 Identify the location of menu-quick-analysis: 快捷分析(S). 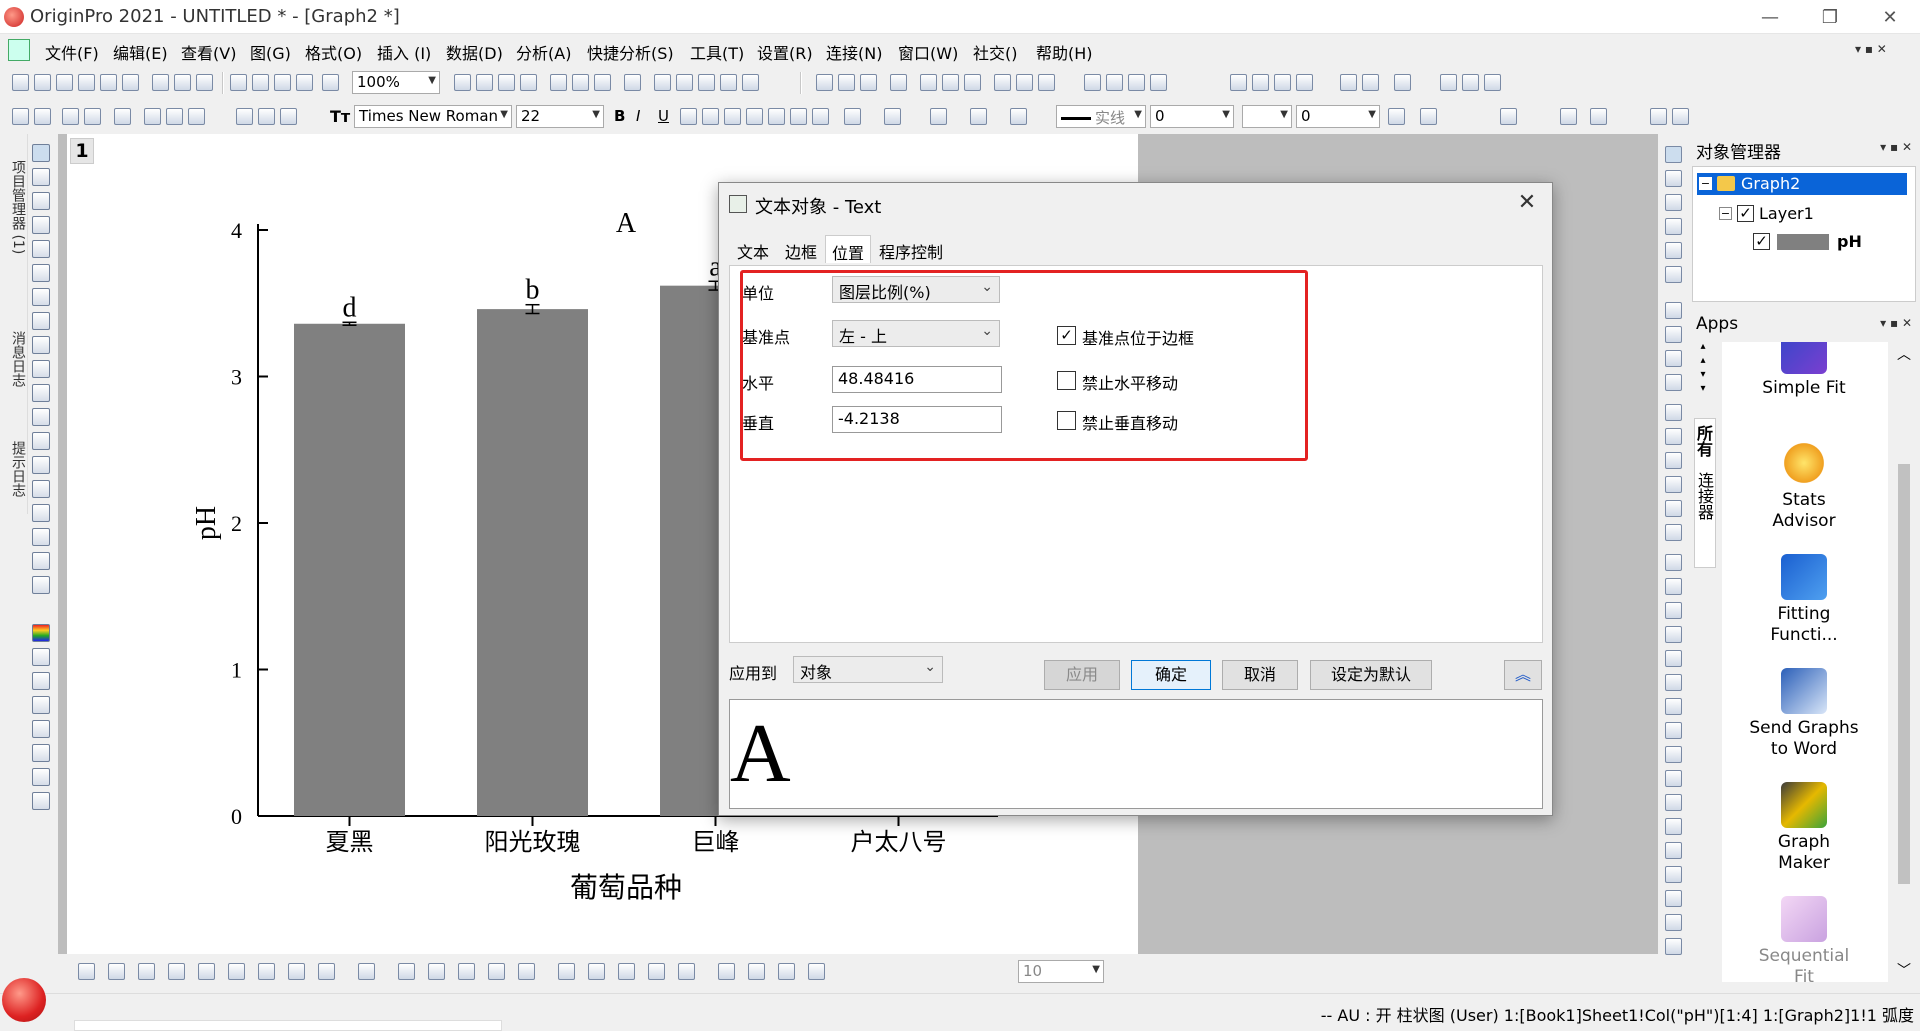
(630, 52).